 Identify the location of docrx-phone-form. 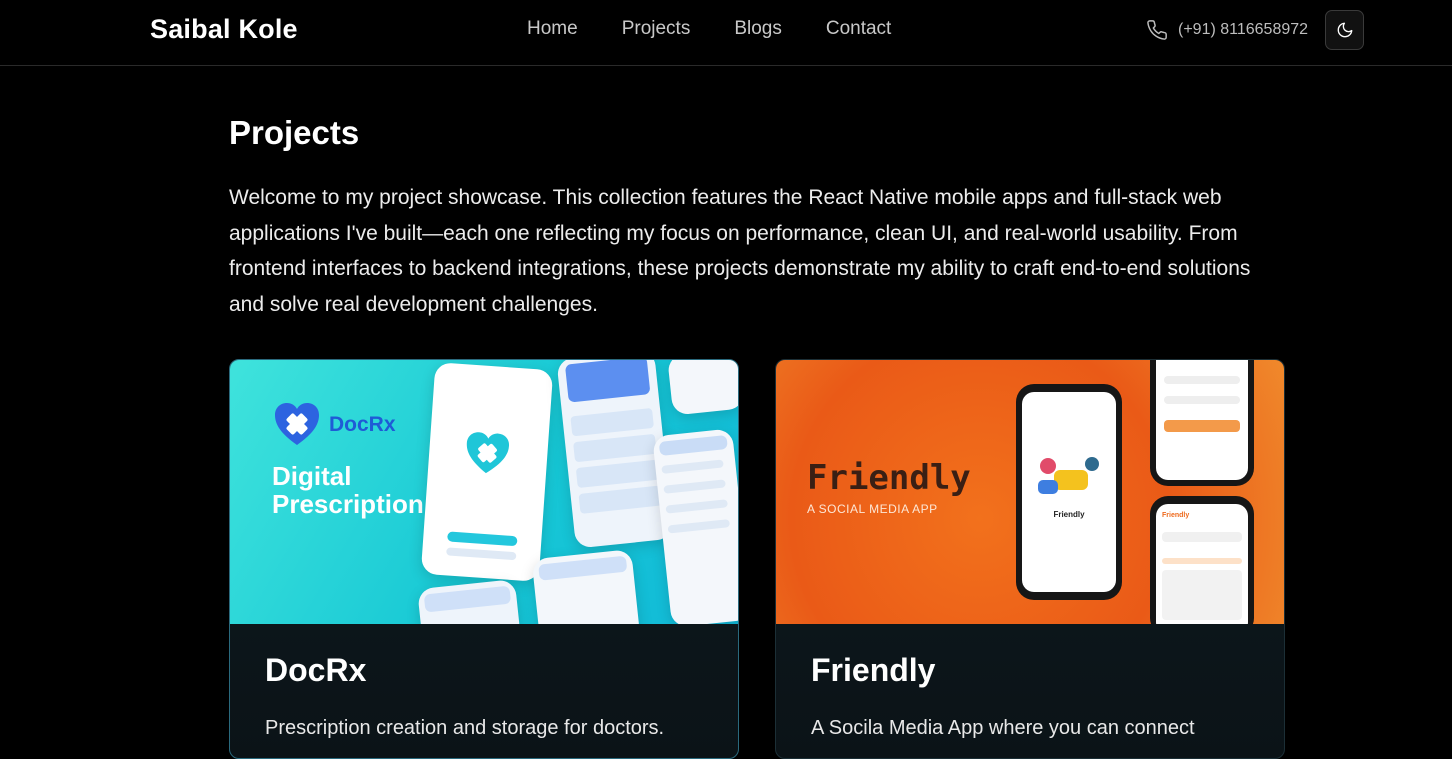
(695, 526).